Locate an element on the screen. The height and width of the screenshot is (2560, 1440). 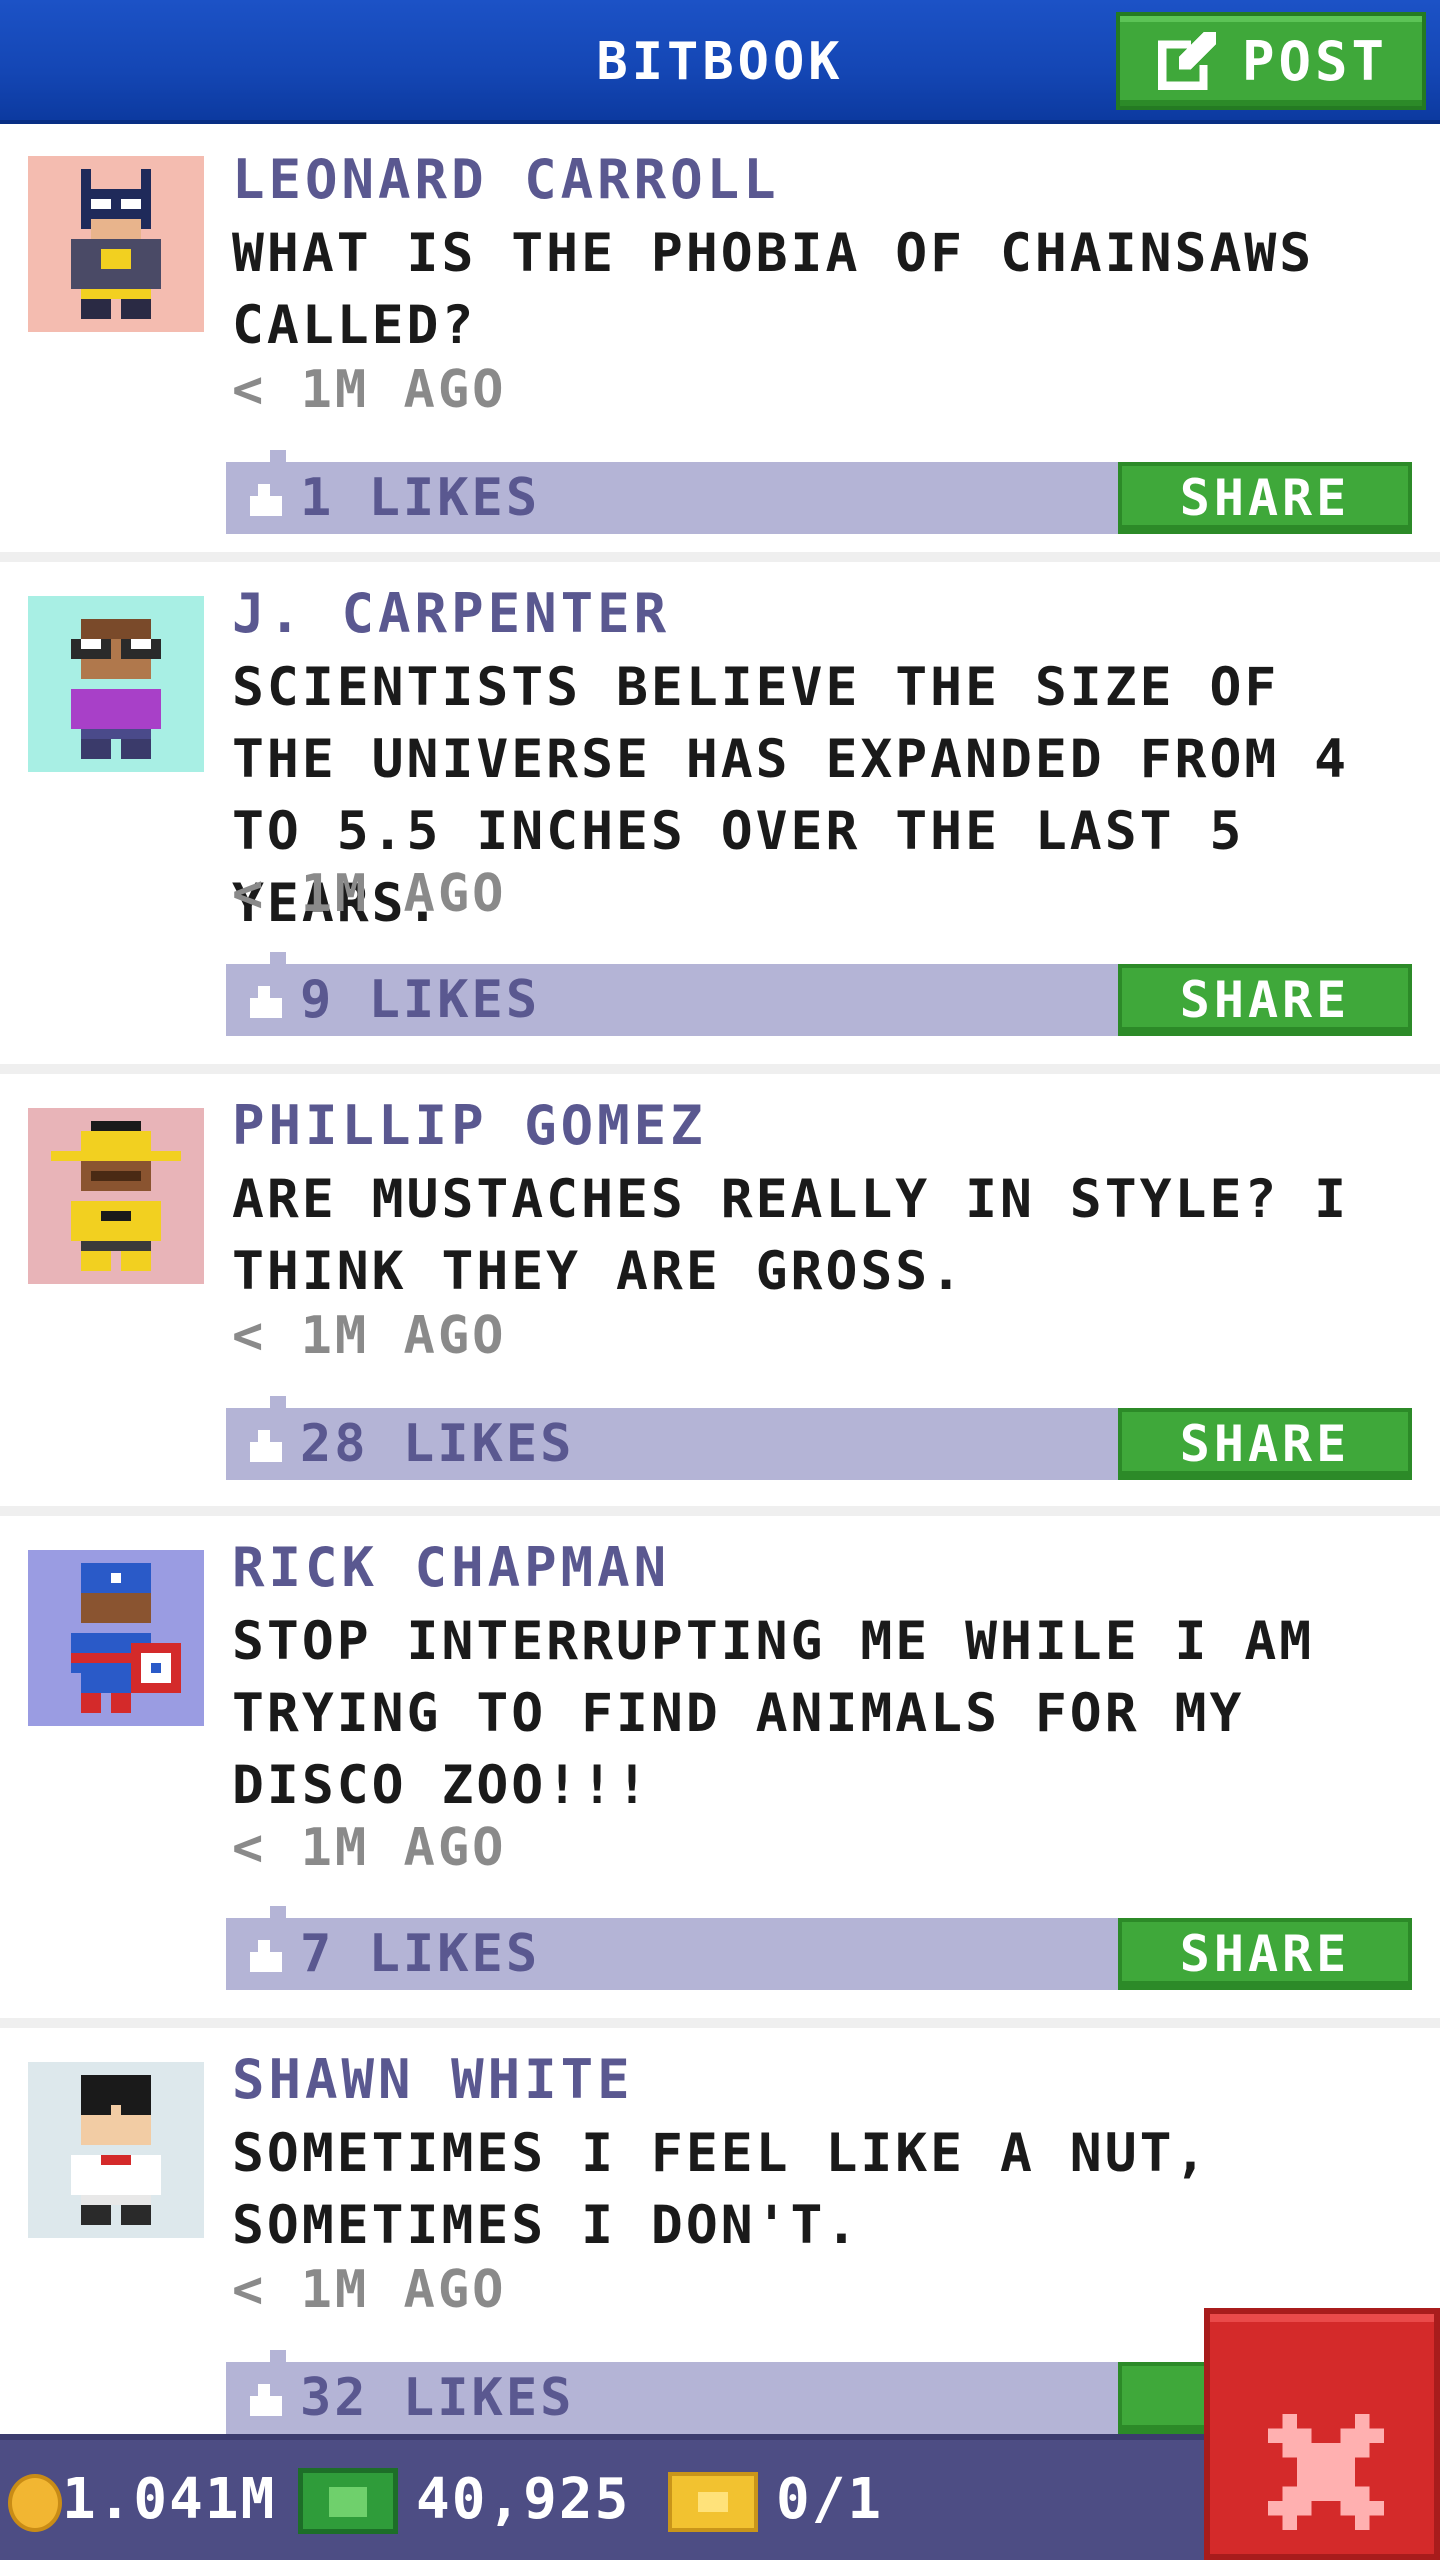
coin-icon is located at coordinates (35, 2503).